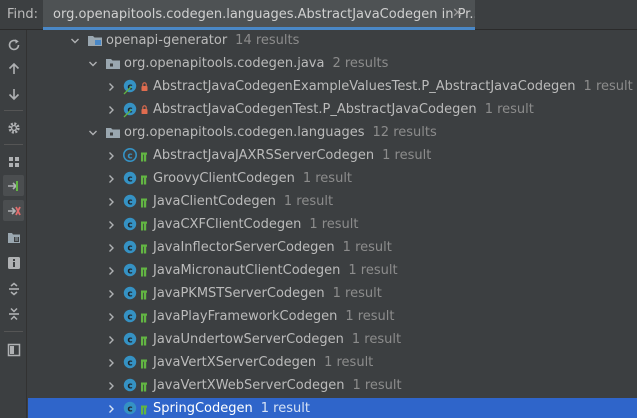 Image resolution: width=637 pixels, height=418 pixels. Describe the element at coordinates (214, 201) in the screenshot. I see `tree-row-name: JavaClientCodegen` at that location.